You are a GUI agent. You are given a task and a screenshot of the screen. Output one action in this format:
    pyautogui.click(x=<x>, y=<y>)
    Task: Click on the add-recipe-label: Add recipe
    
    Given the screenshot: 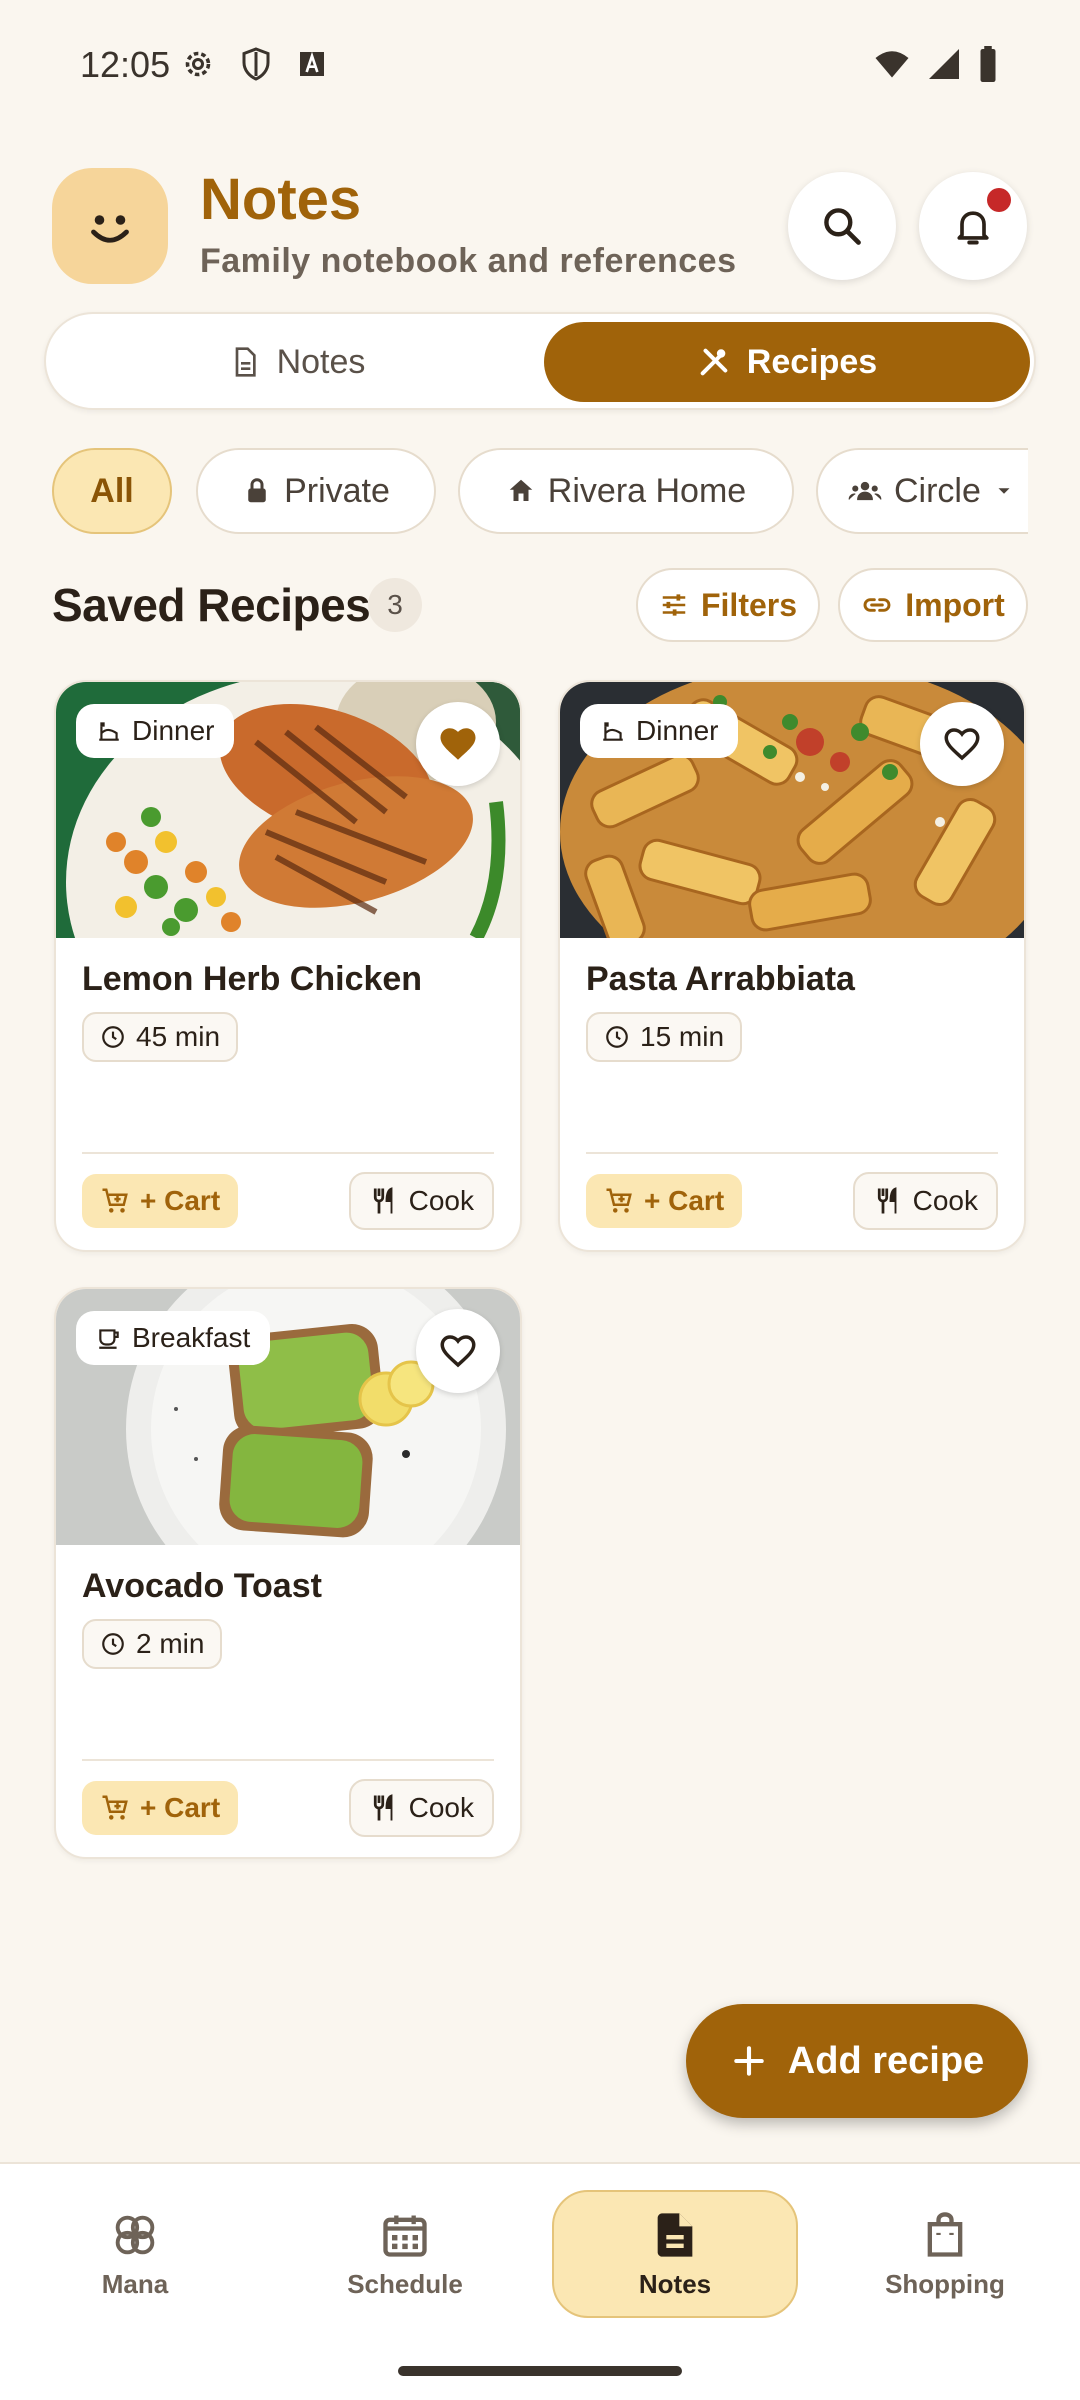 What is the action you would take?
    pyautogui.click(x=886, y=2060)
    